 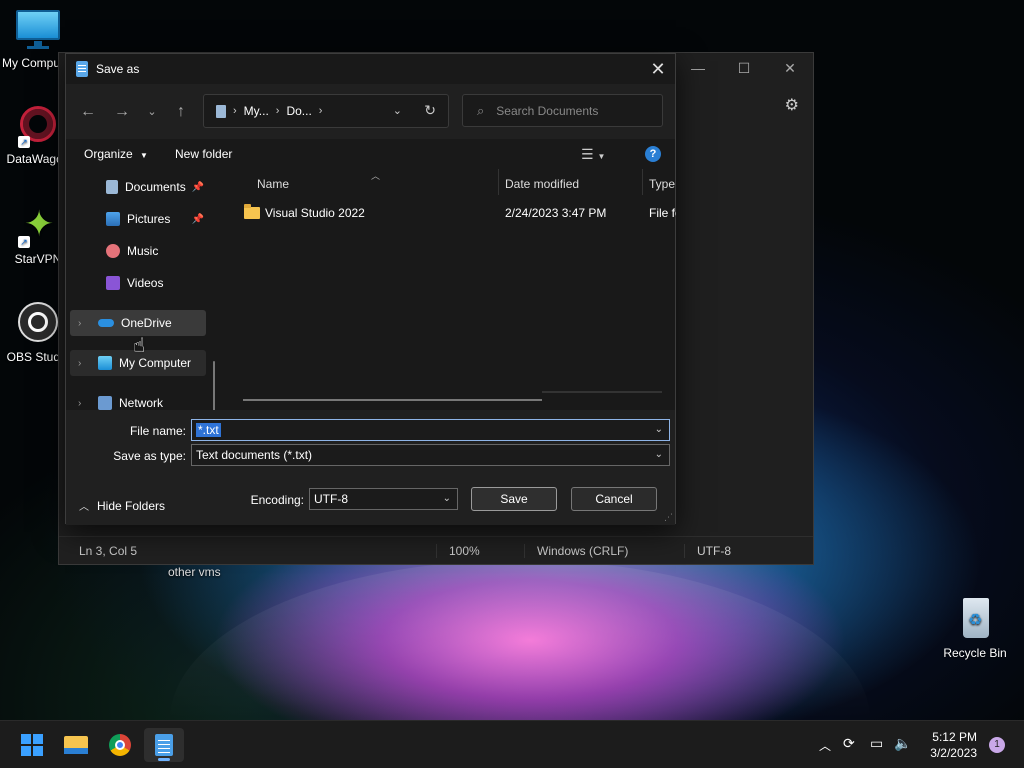 I want to click on sidebar-item-documents: Documents 📌, so click(x=138, y=187).